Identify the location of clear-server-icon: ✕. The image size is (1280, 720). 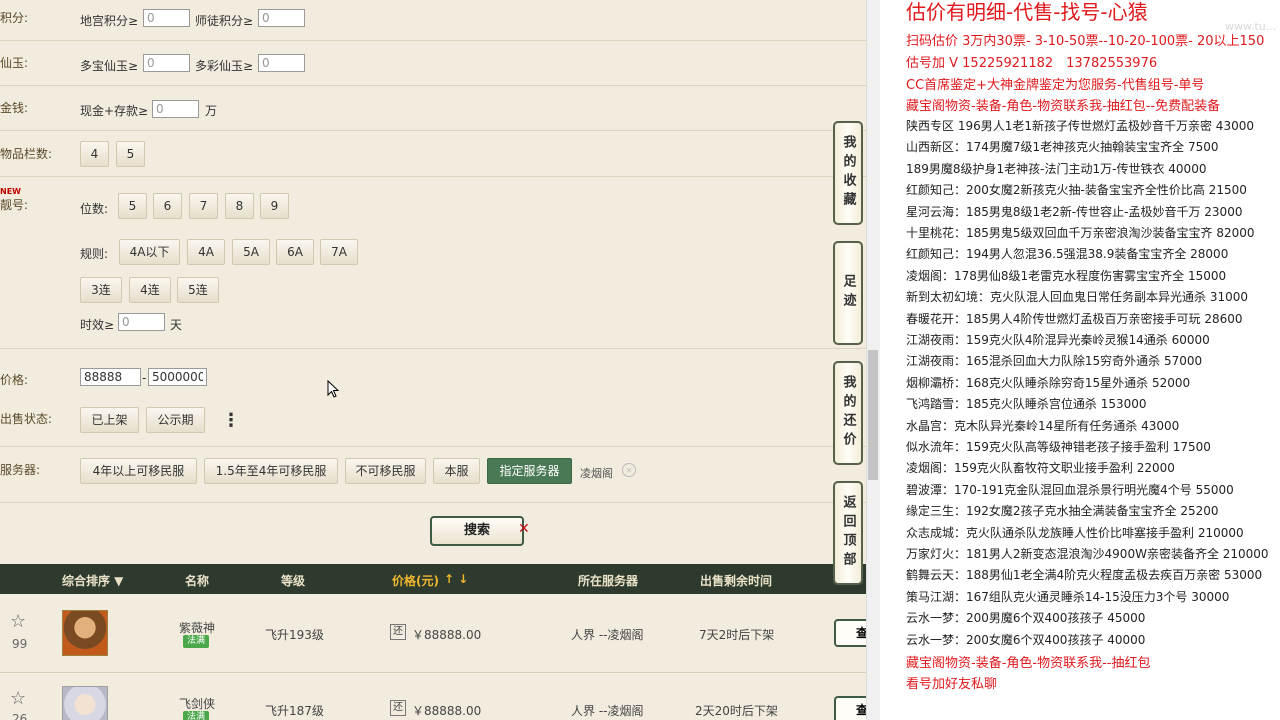
(629, 470).